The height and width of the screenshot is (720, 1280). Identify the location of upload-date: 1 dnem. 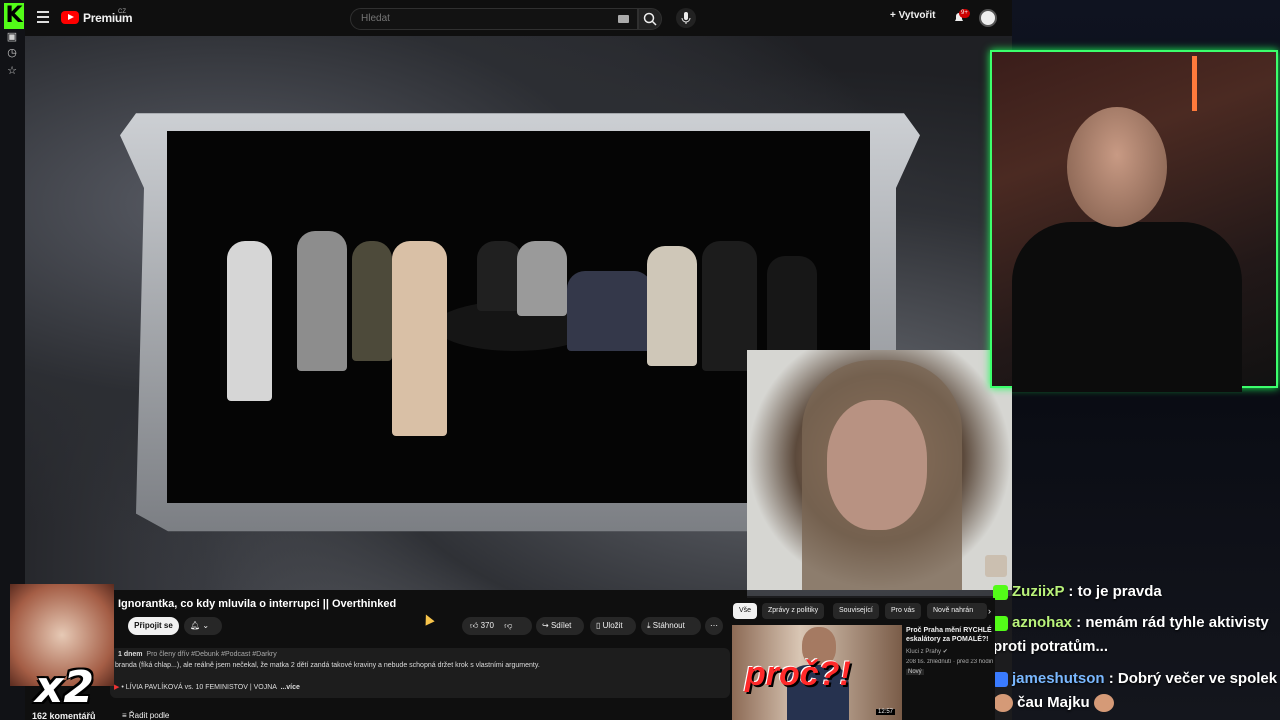
(130, 654).